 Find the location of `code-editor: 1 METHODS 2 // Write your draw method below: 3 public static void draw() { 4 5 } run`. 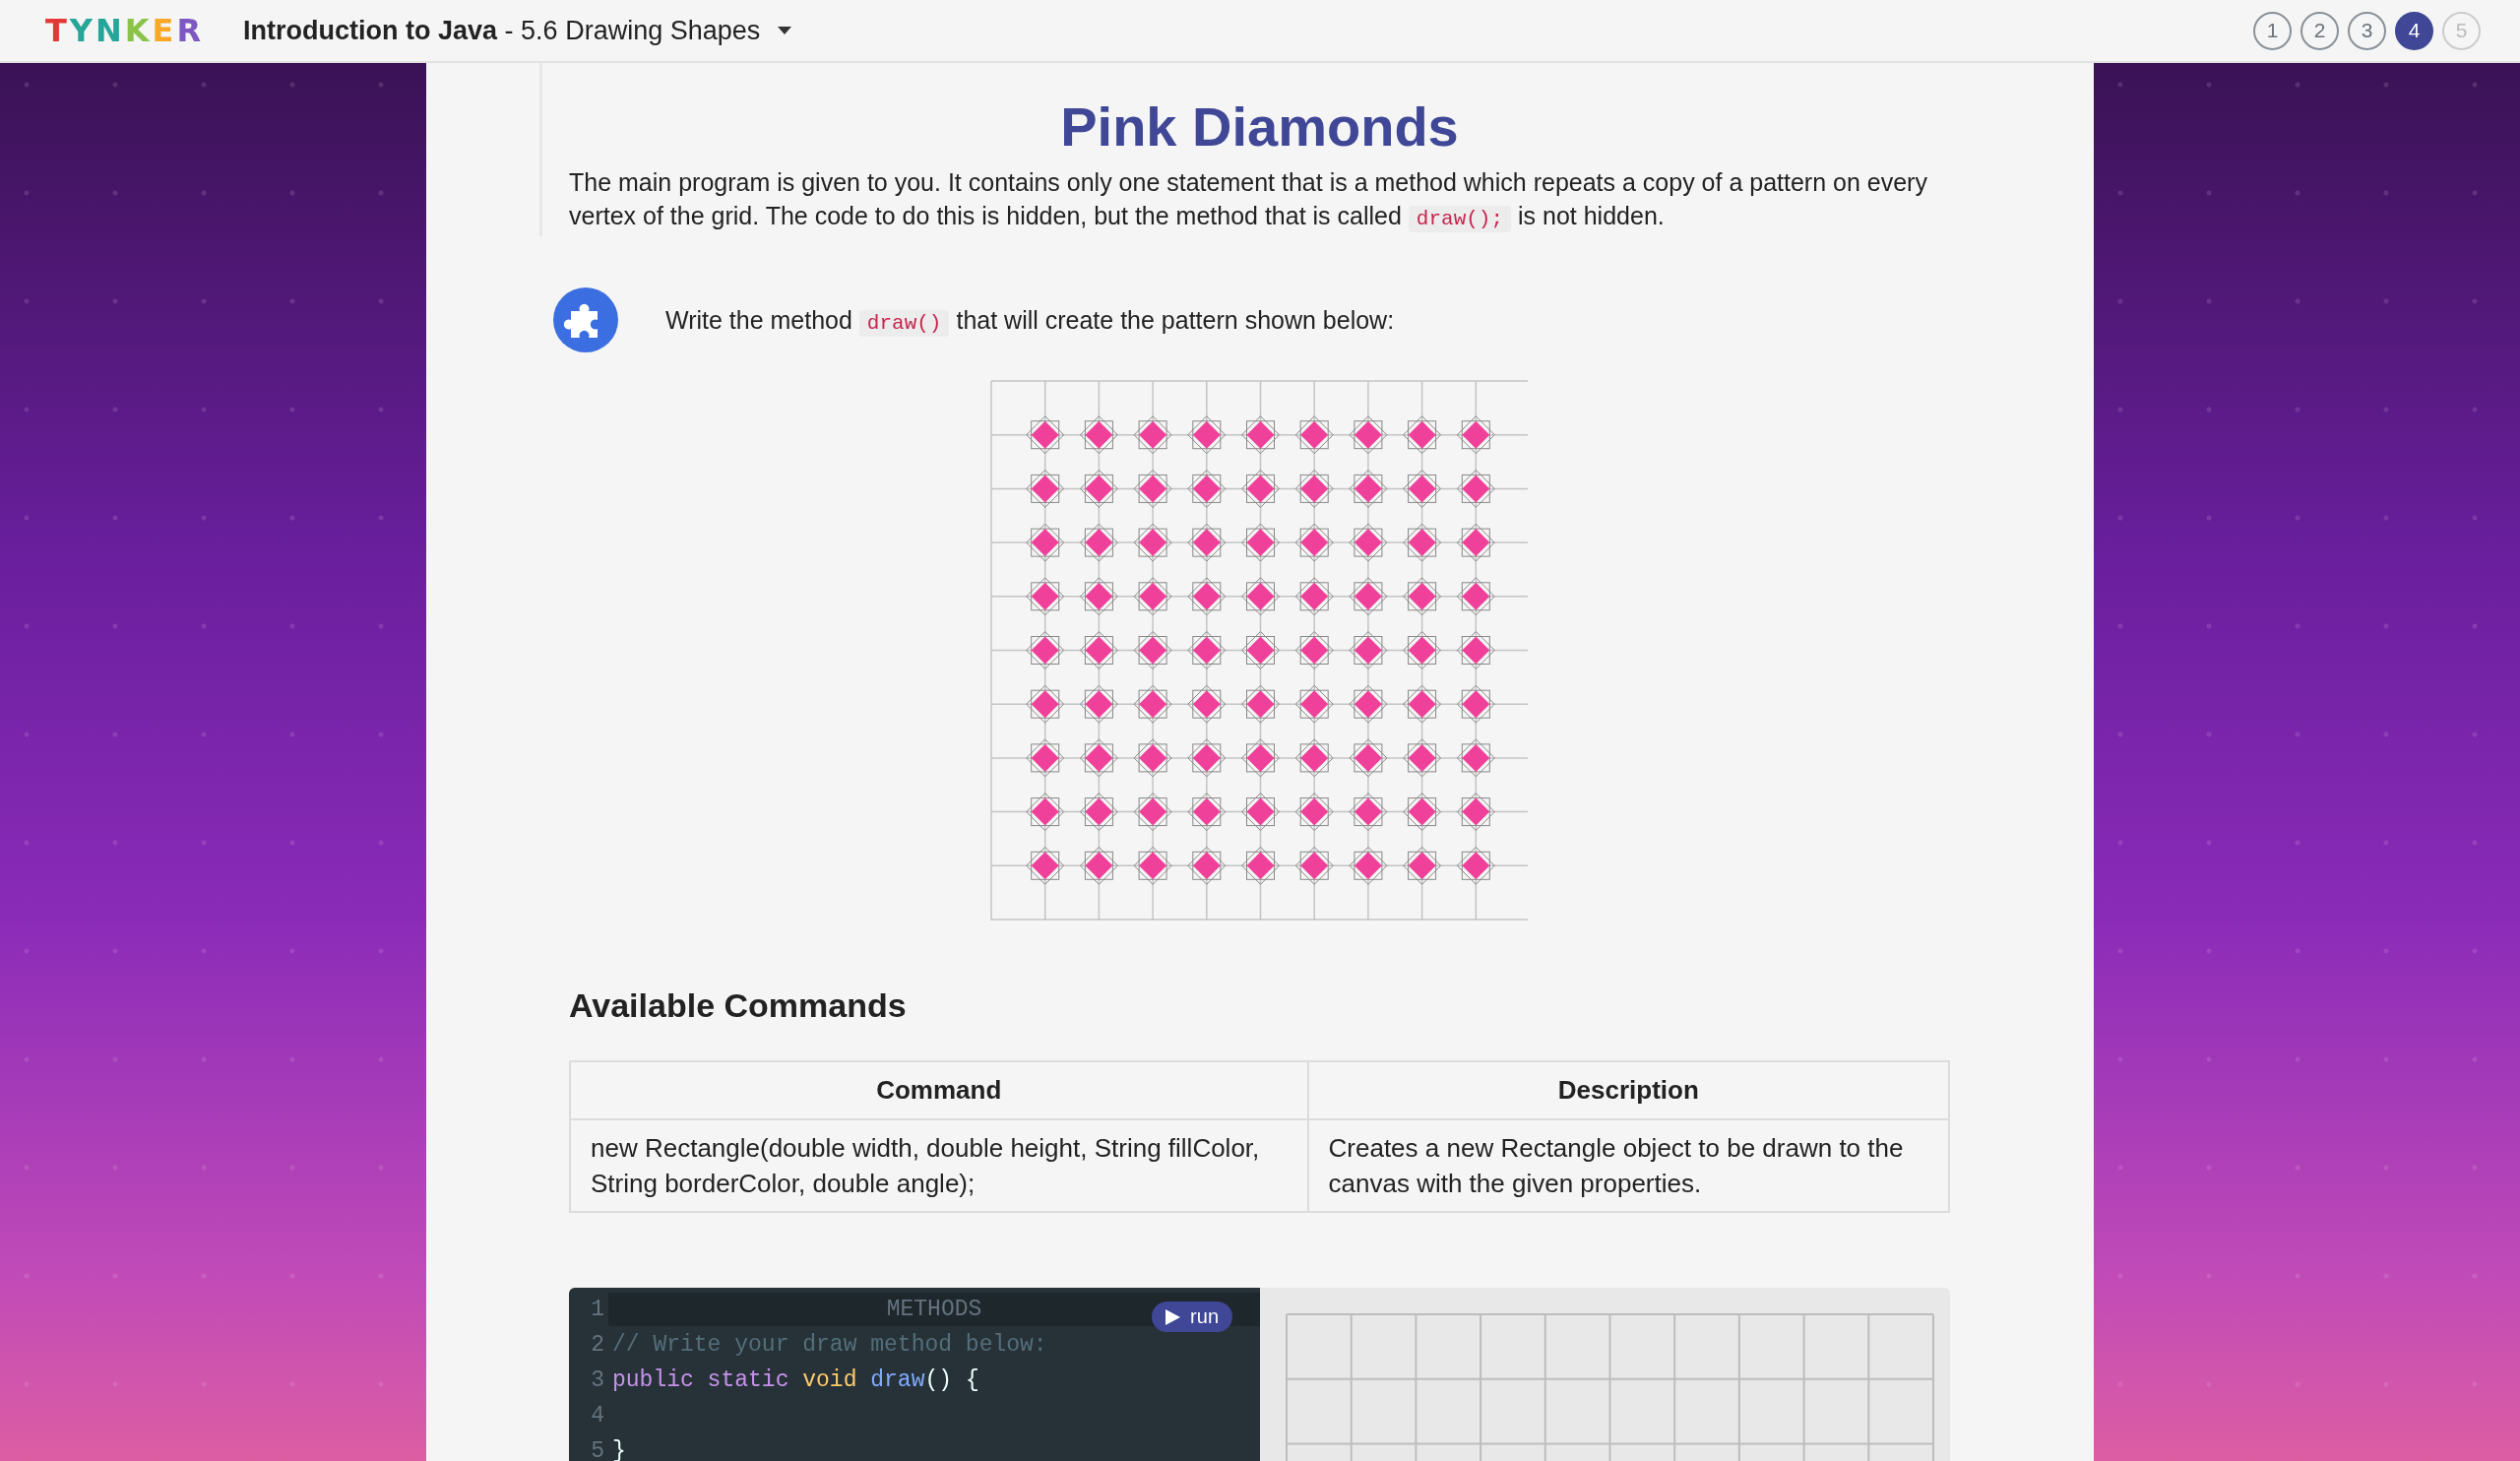

code-editor: 1 METHODS 2 // Write your draw method below: 3 public static void draw() { 4 5 } run is located at coordinates (914, 1374).